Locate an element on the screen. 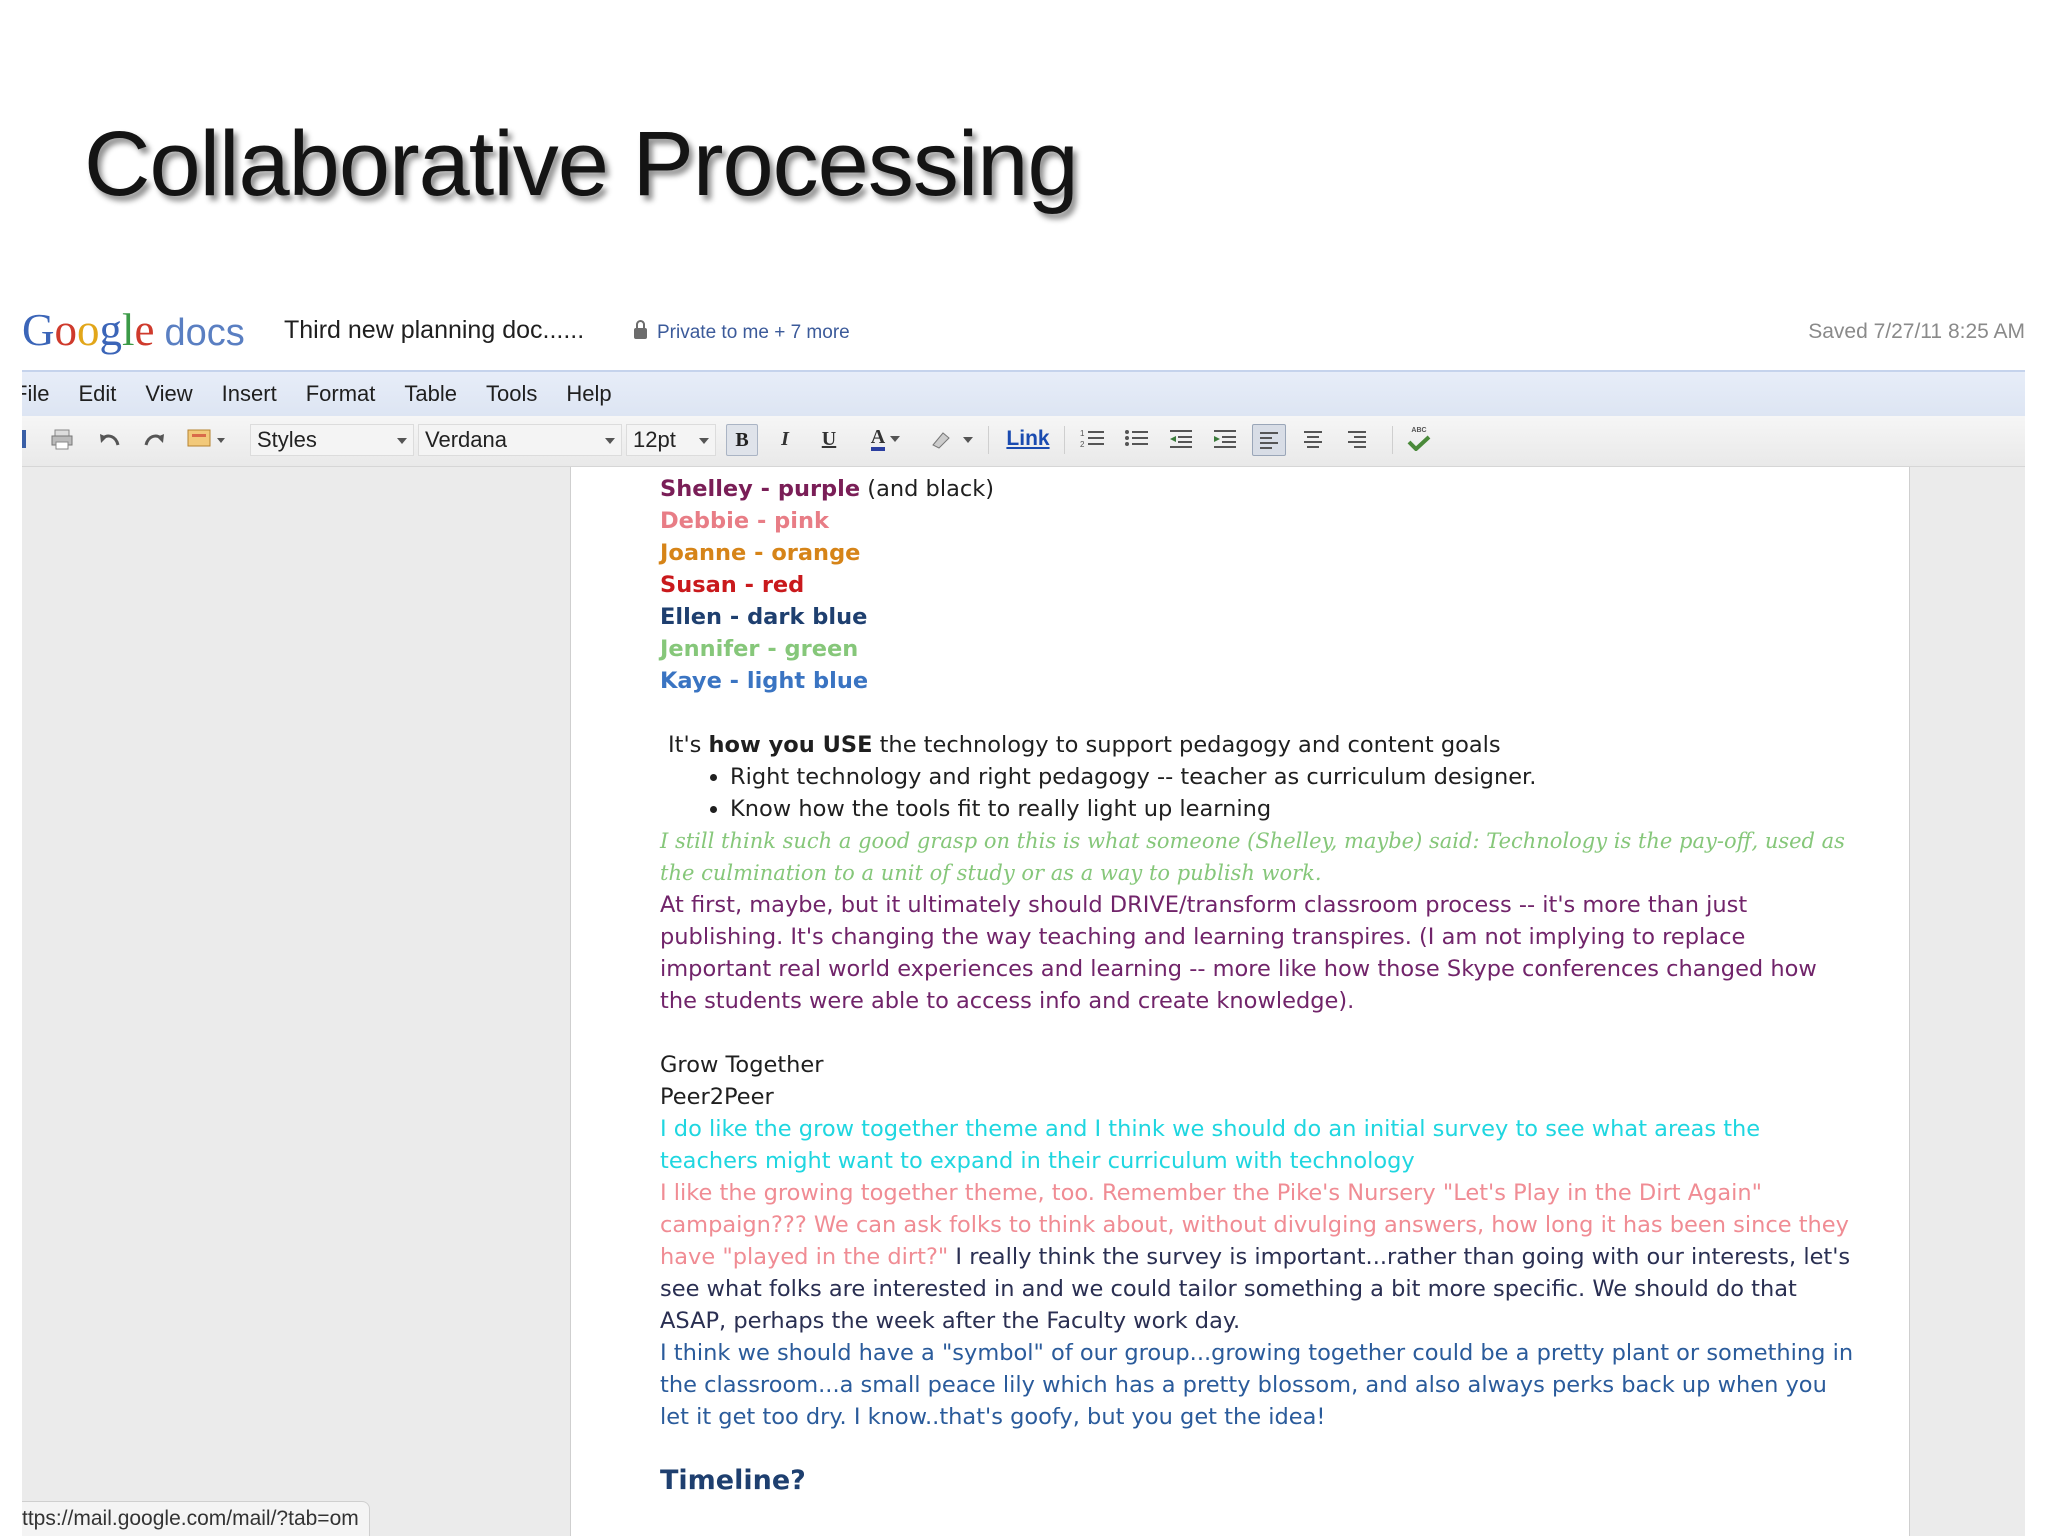 This screenshot has width=2048, height=1536. legend-line: Joanne - orange is located at coordinates (760, 553).